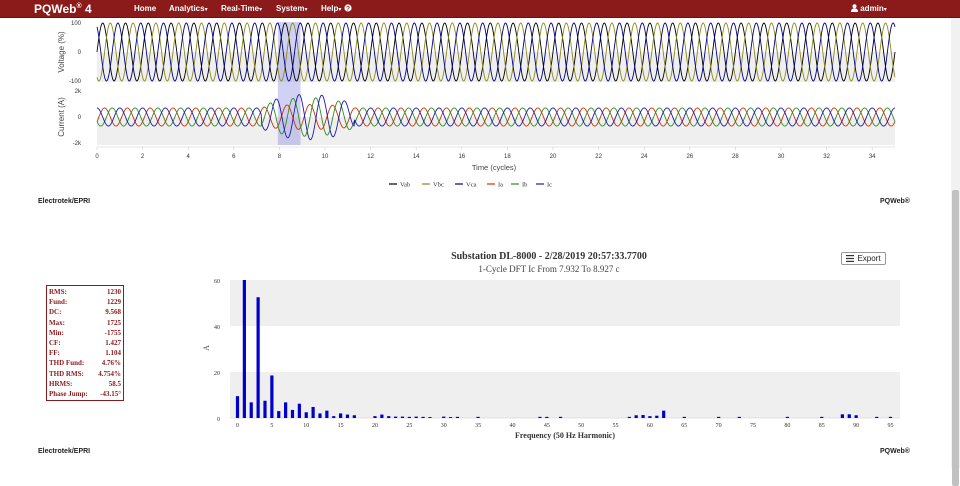  What do you see at coordinates (336, 8) in the screenshot?
I see `nav-help: Help▾ ?` at bounding box center [336, 8].